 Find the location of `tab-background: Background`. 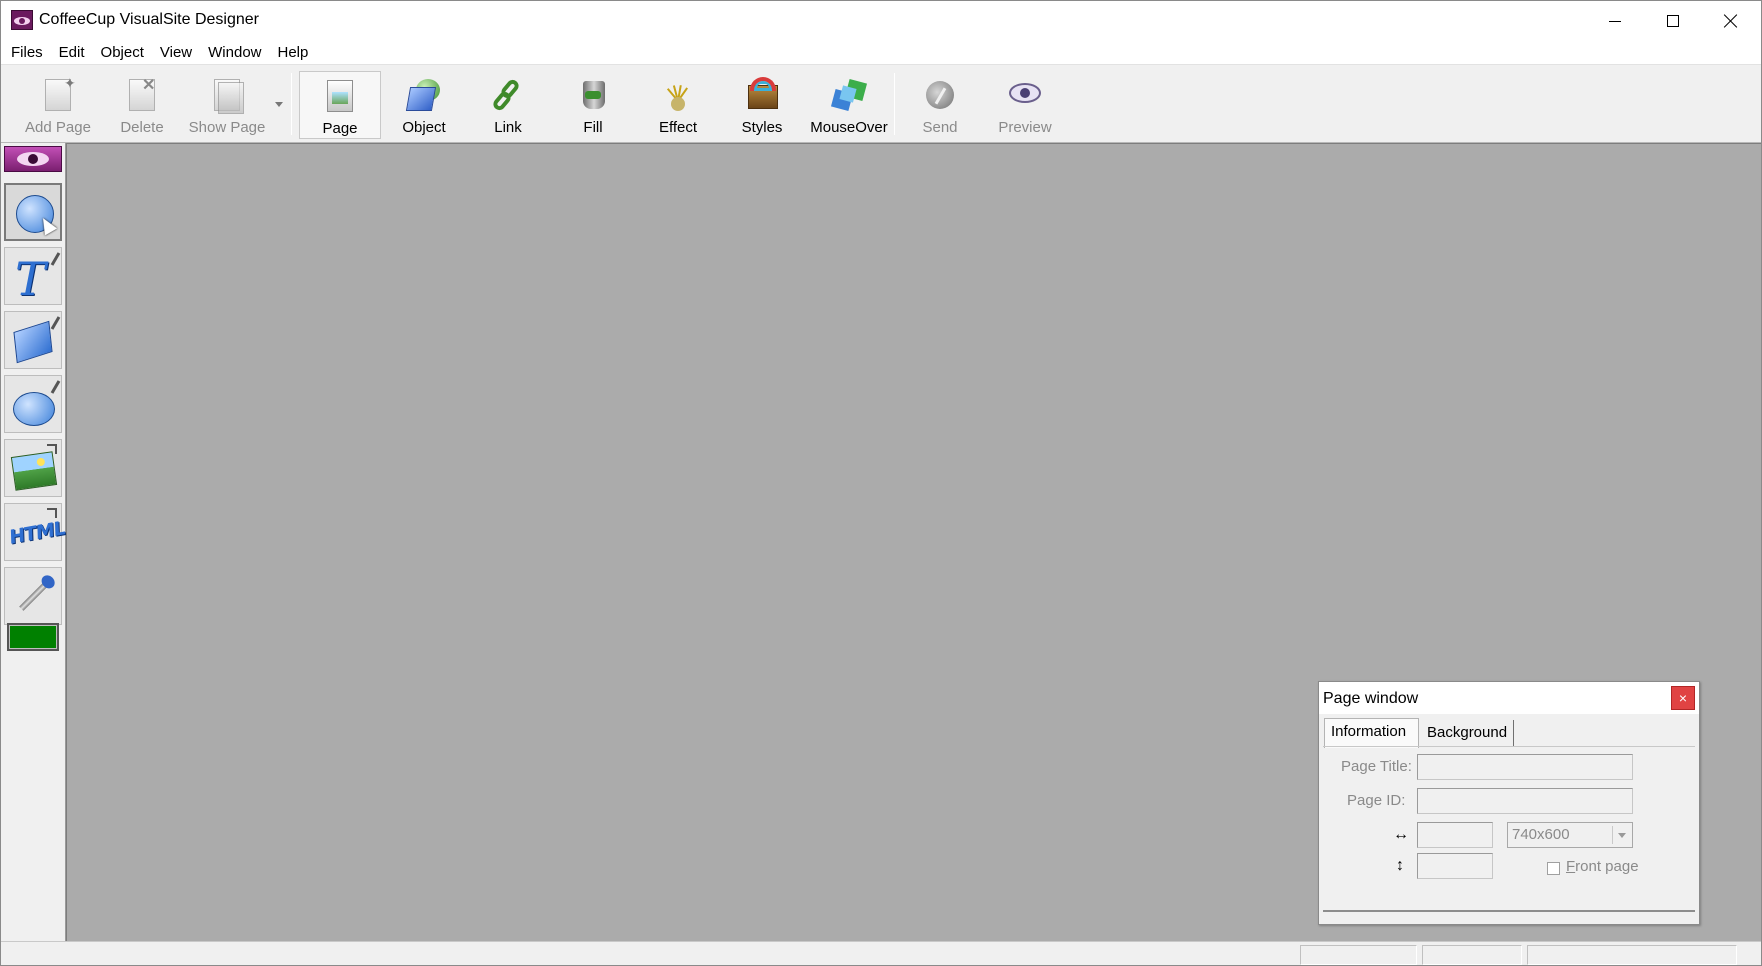

tab-background: Background is located at coordinates (1467, 733).